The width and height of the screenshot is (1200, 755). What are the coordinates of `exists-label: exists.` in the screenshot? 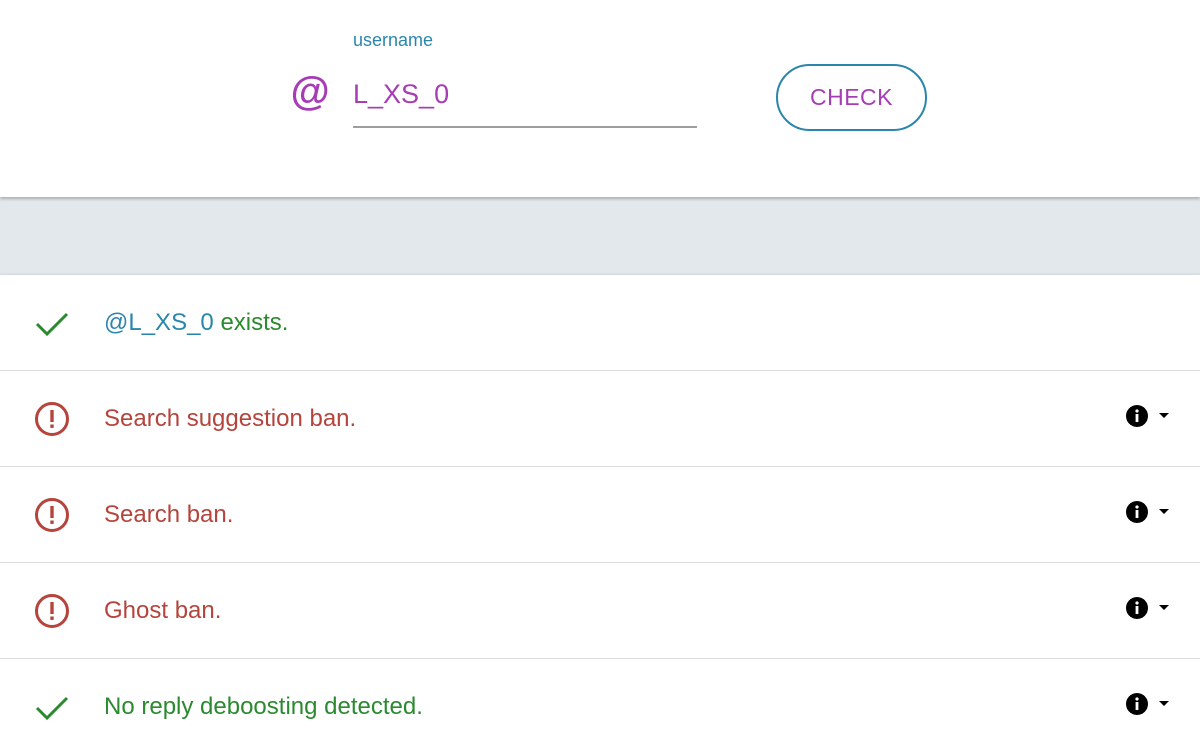 It's located at (251, 322).